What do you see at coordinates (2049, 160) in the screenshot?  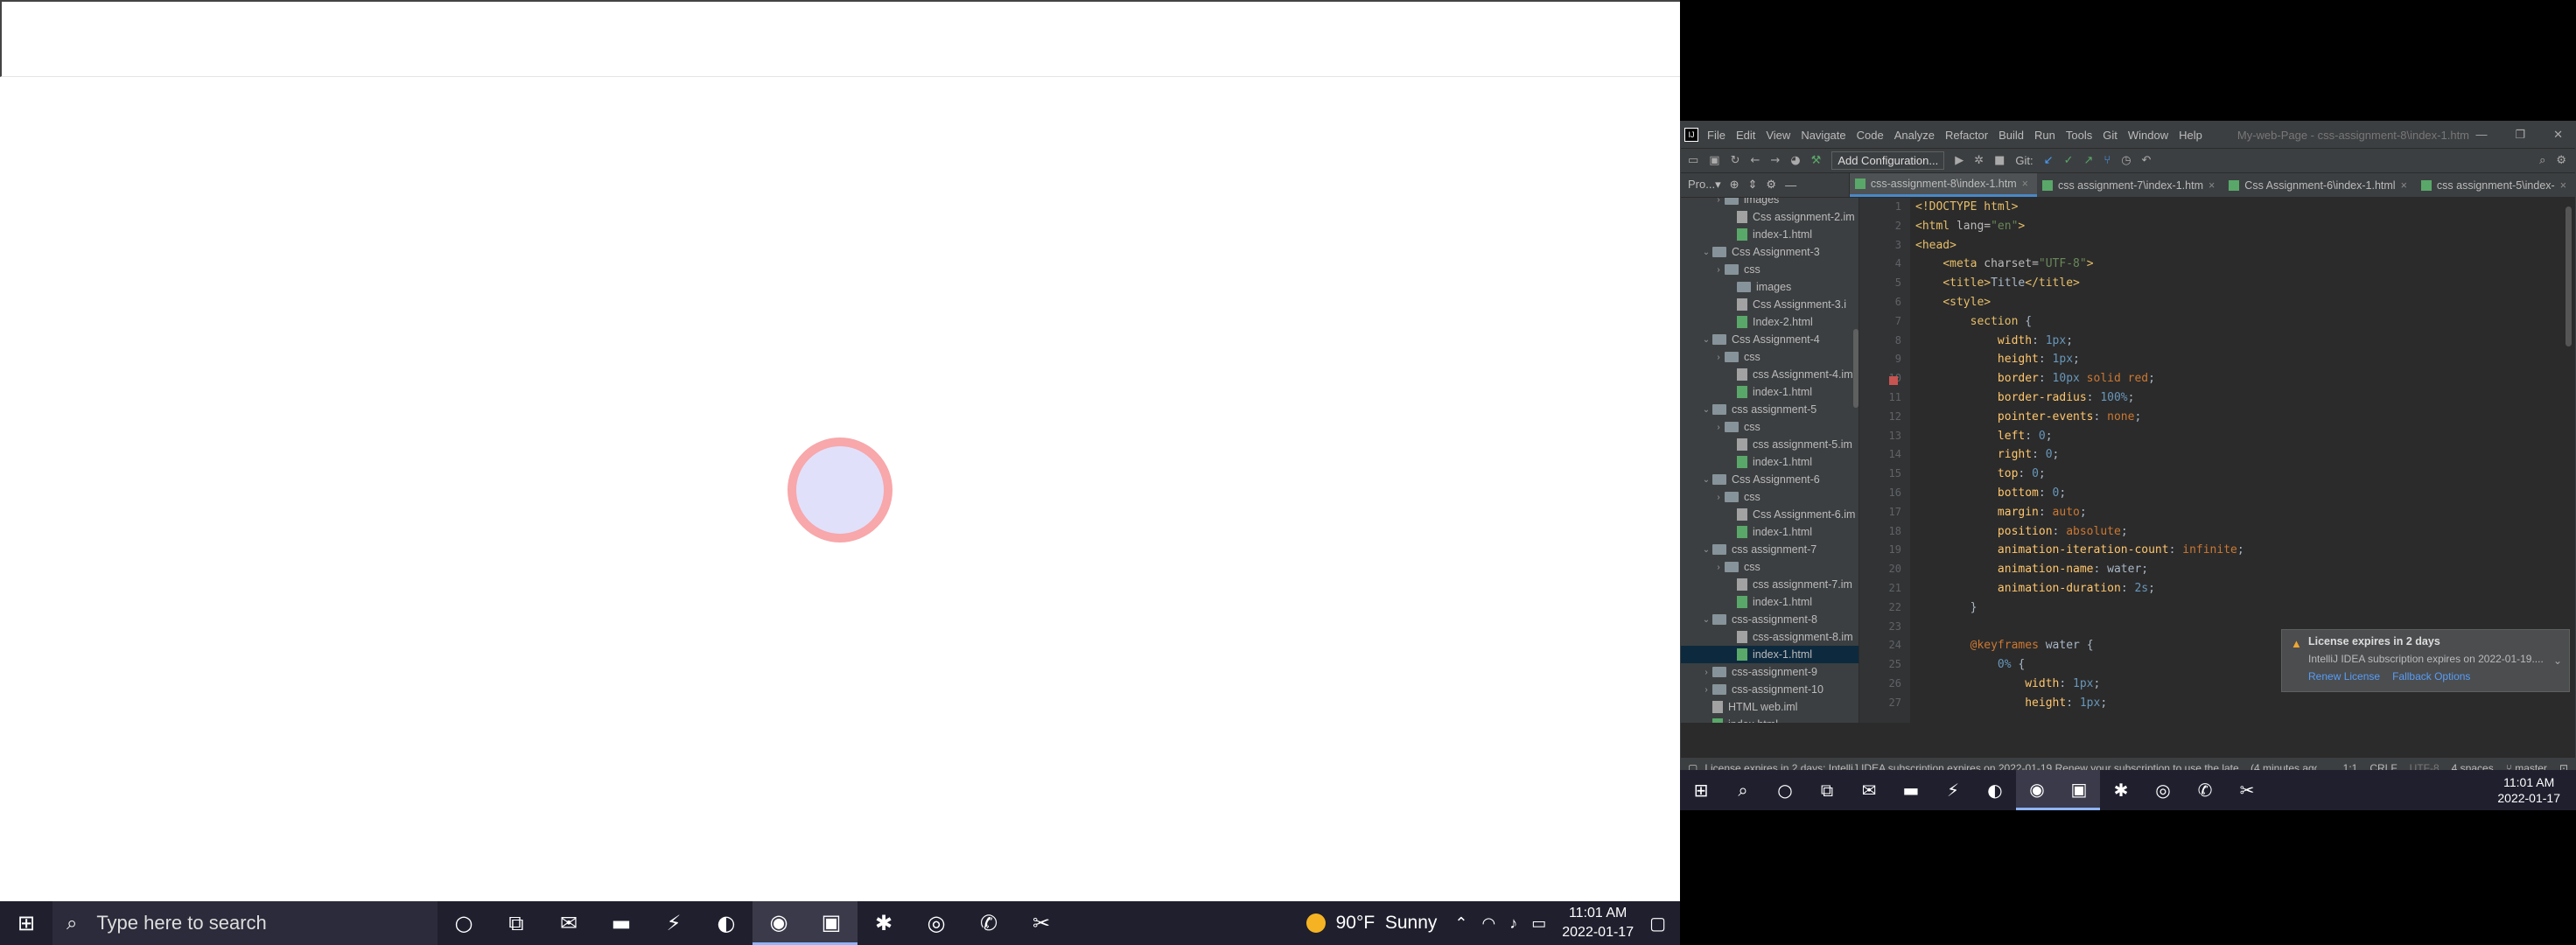 I see `git-update-icon: ↙` at bounding box center [2049, 160].